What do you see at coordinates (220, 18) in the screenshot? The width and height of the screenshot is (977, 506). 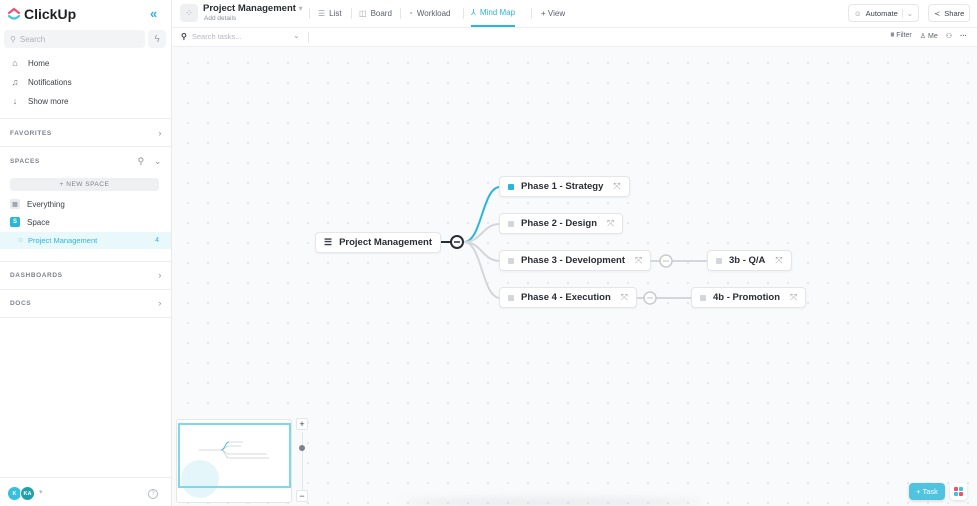 I see `add-details-link: Add details` at bounding box center [220, 18].